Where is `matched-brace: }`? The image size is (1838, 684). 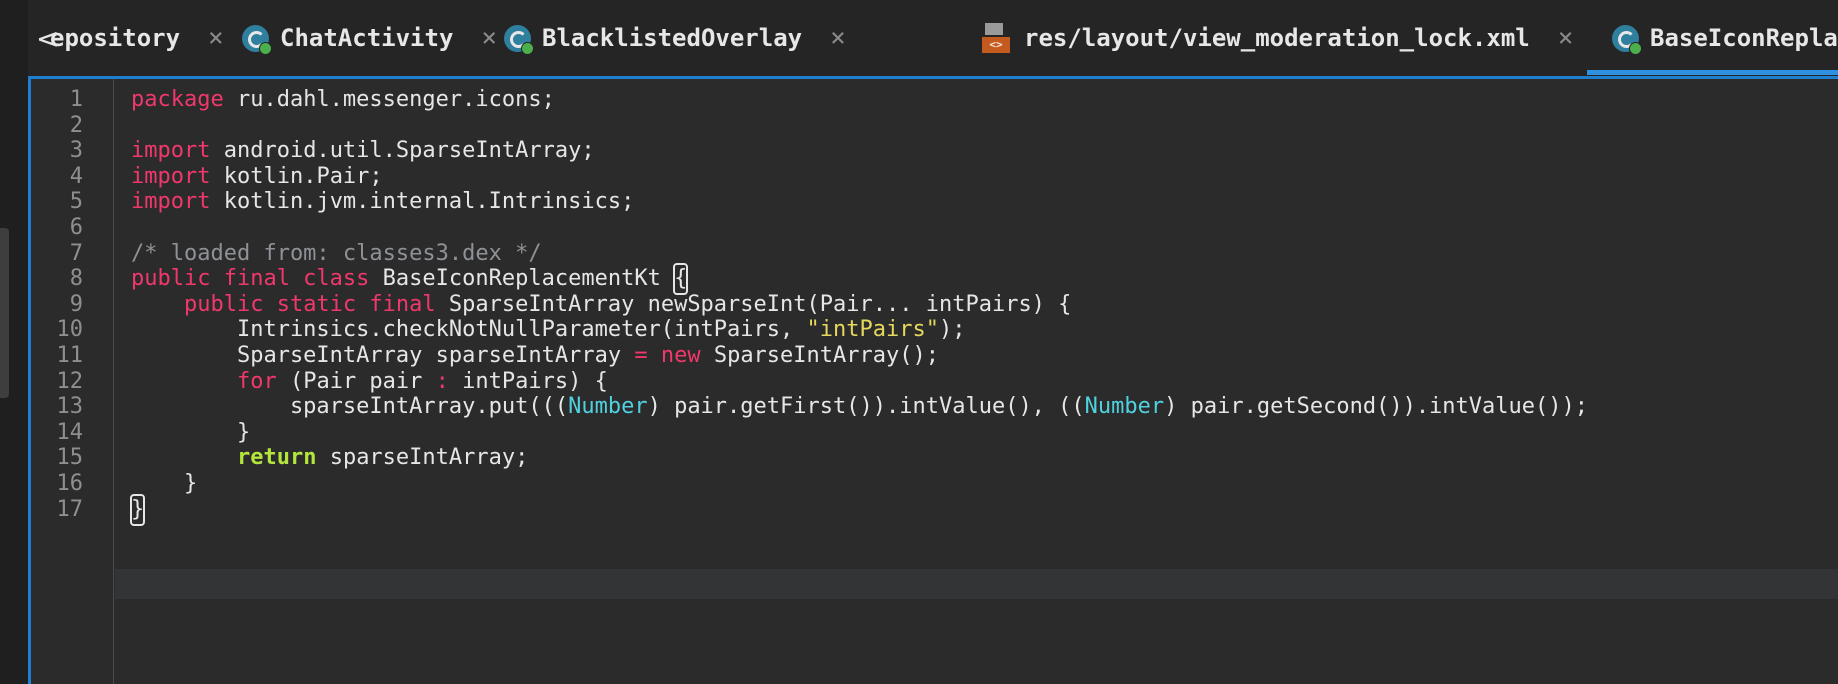
matched-brace: } is located at coordinates (137, 509).